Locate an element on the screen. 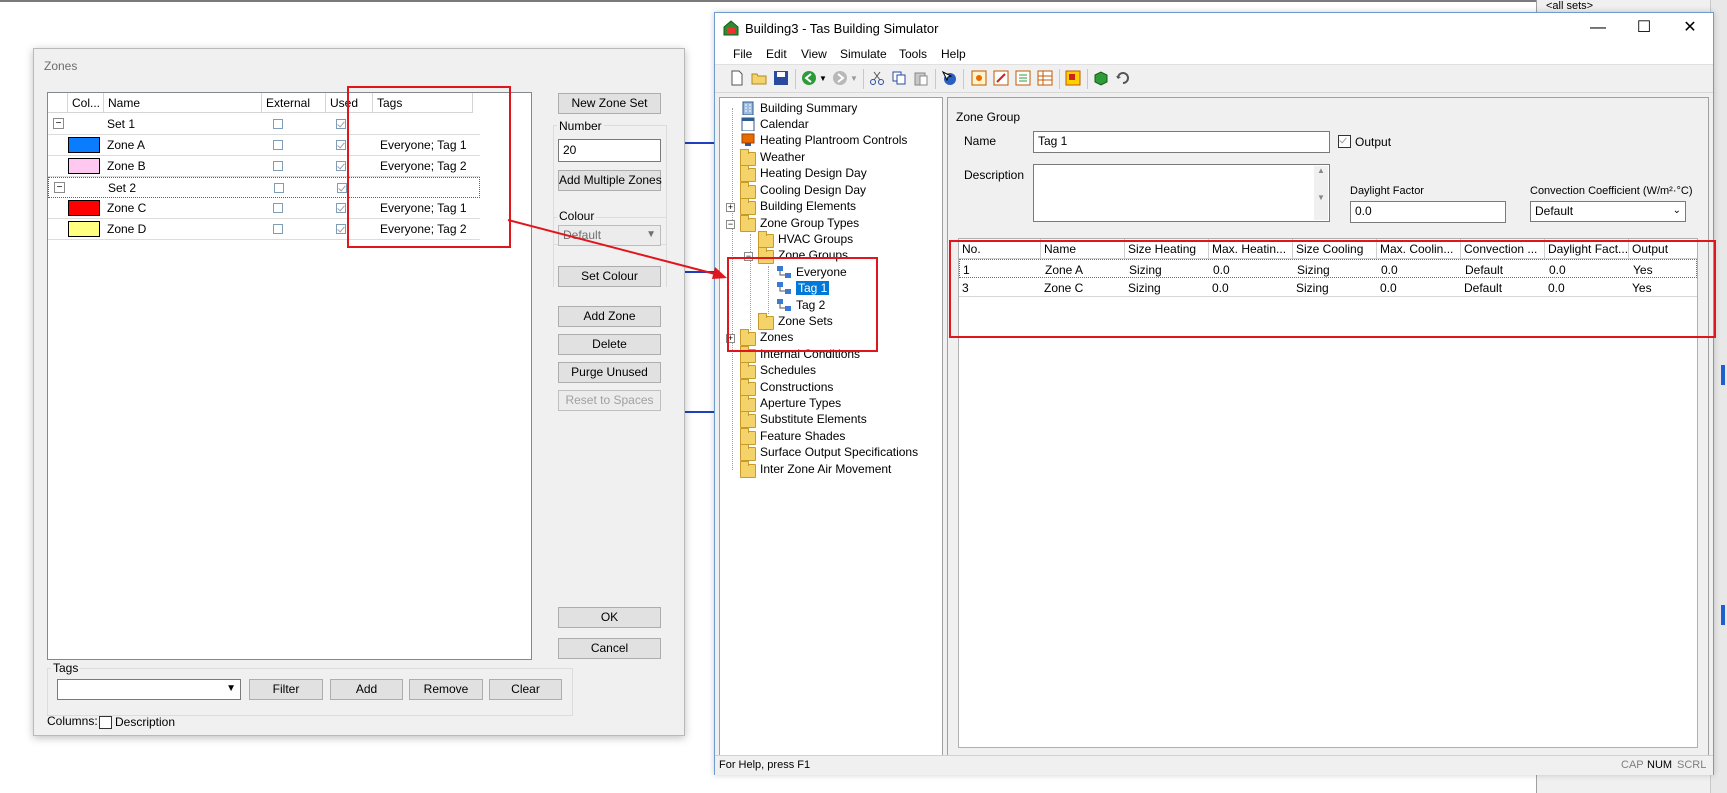  cut-icon is located at coordinates (877, 78).